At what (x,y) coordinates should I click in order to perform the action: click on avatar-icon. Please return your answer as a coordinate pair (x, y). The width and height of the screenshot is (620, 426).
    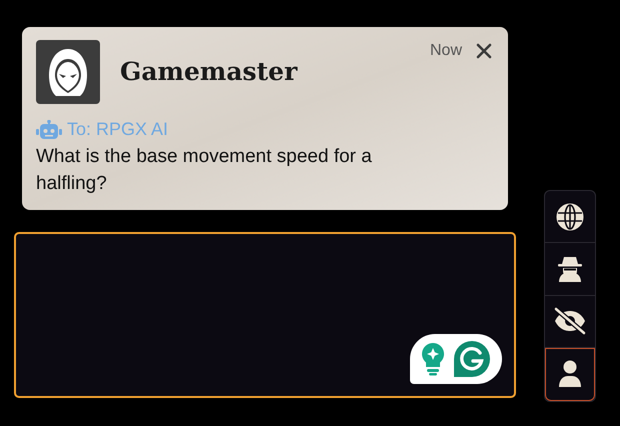
    Looking at the image, I should click on (68, 72).